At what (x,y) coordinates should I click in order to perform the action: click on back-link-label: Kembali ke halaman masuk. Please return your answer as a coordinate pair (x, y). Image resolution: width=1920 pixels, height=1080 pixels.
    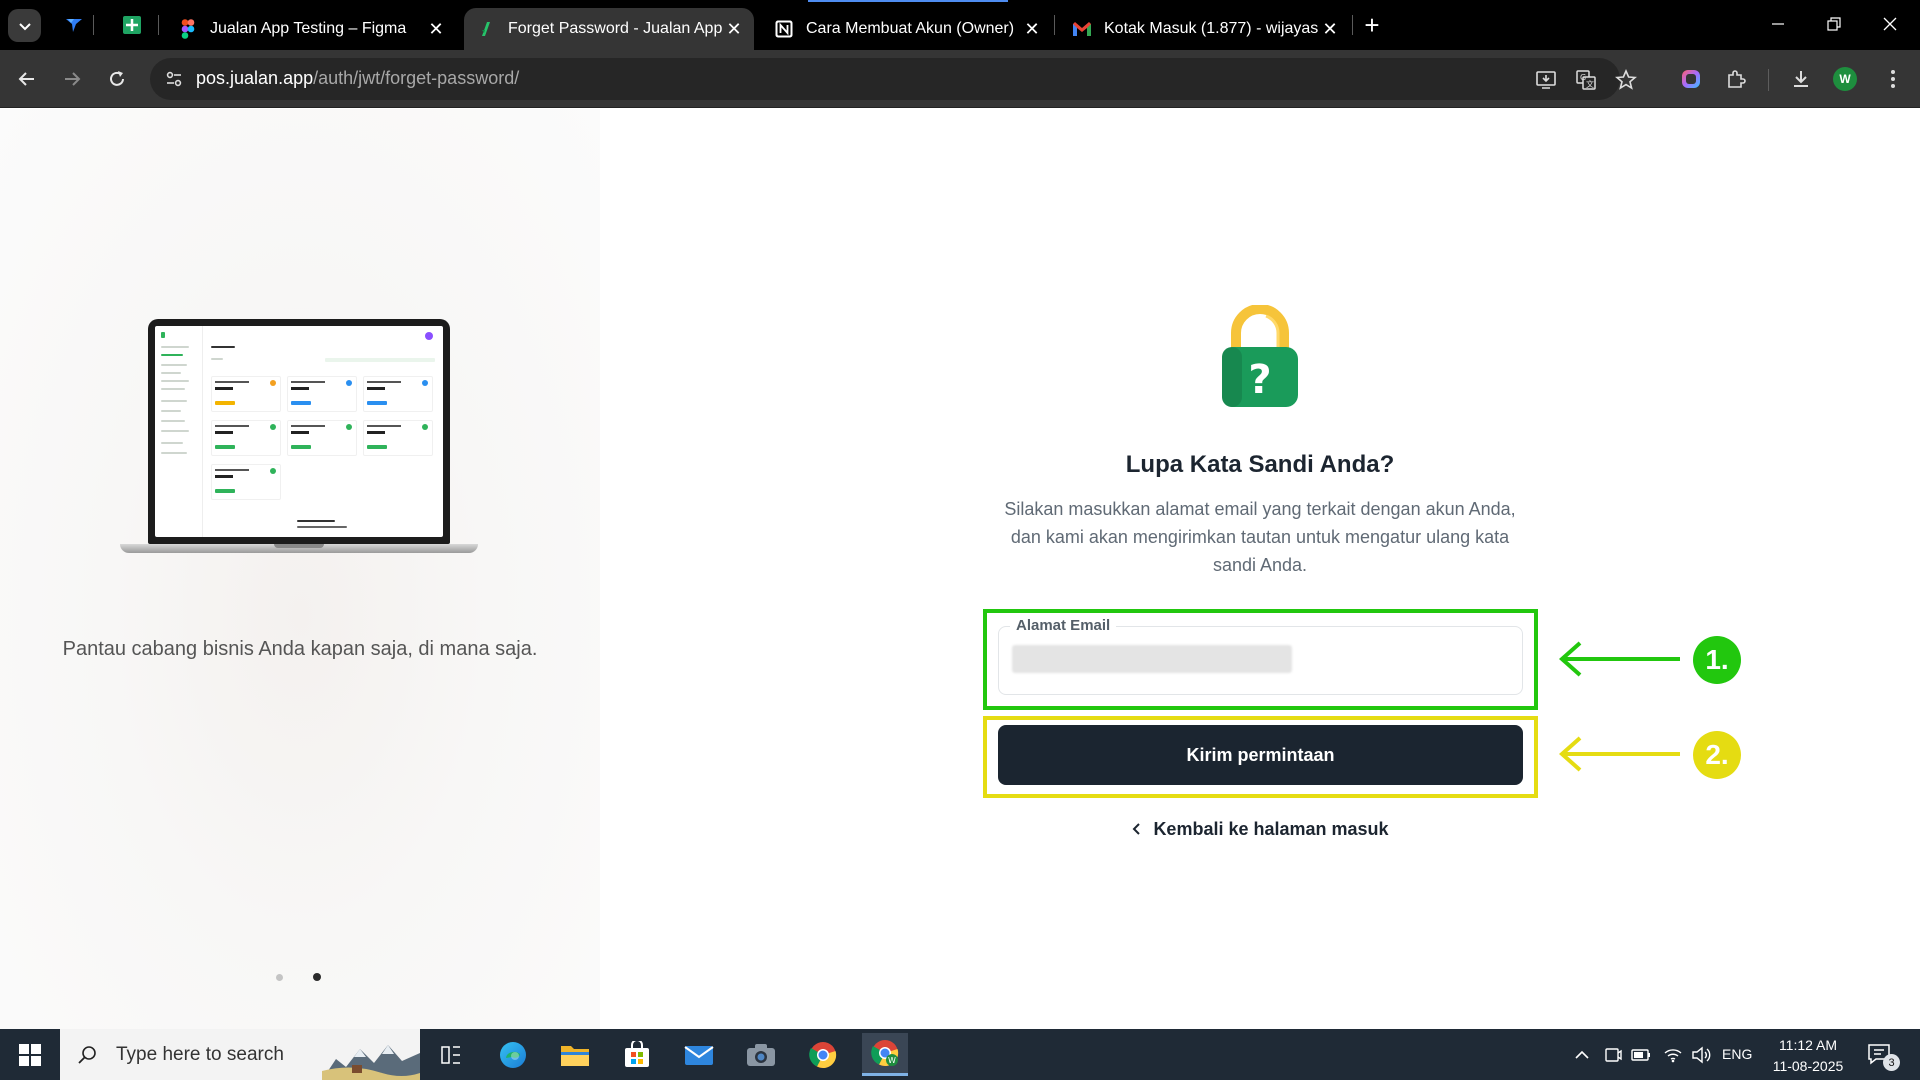
    Looking at the image, I should click on (1271, 828).